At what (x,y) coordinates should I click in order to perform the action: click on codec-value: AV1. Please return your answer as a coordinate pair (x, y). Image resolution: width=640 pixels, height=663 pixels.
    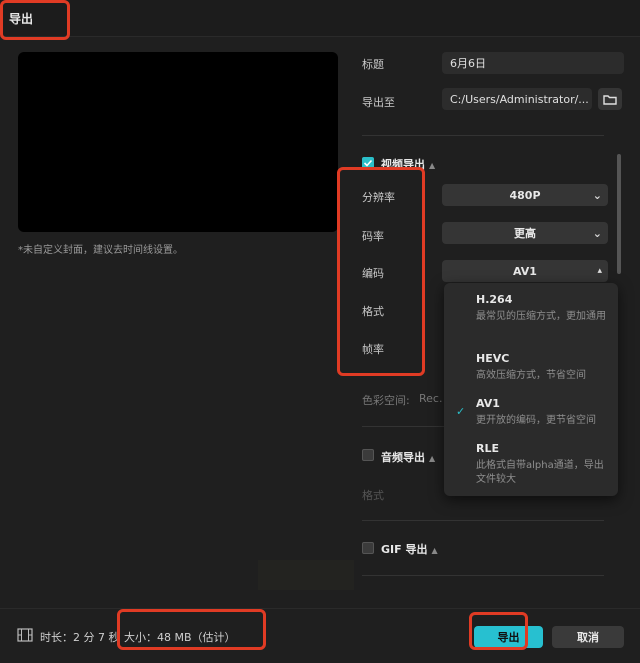
    Looking at the image, I should click on (525, 271).